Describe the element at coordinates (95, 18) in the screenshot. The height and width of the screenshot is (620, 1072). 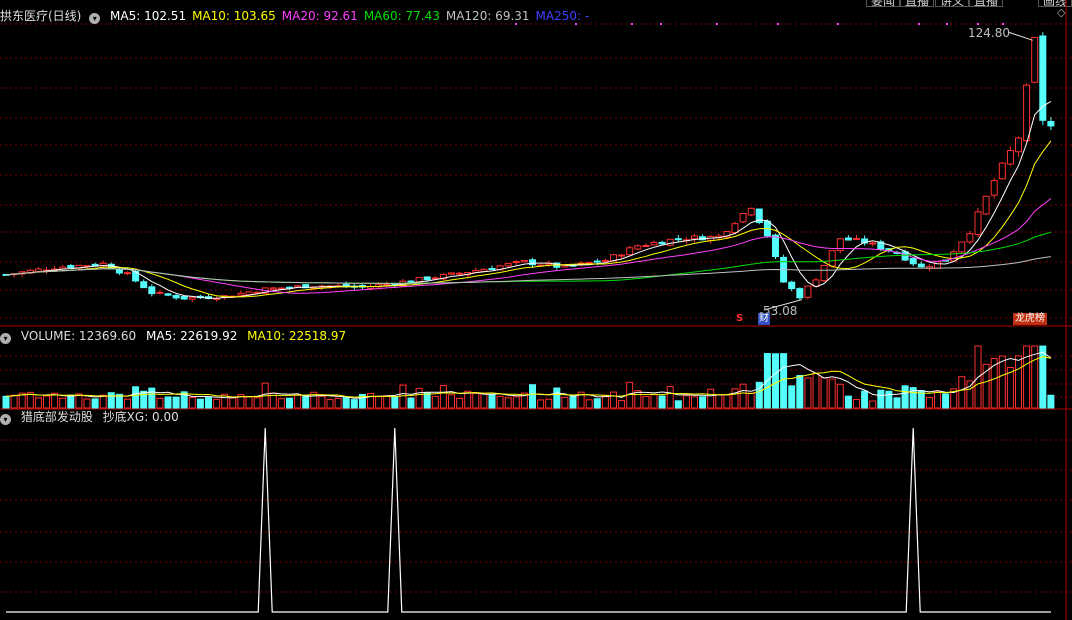
I see `collapse-icon: ▾` at that location.